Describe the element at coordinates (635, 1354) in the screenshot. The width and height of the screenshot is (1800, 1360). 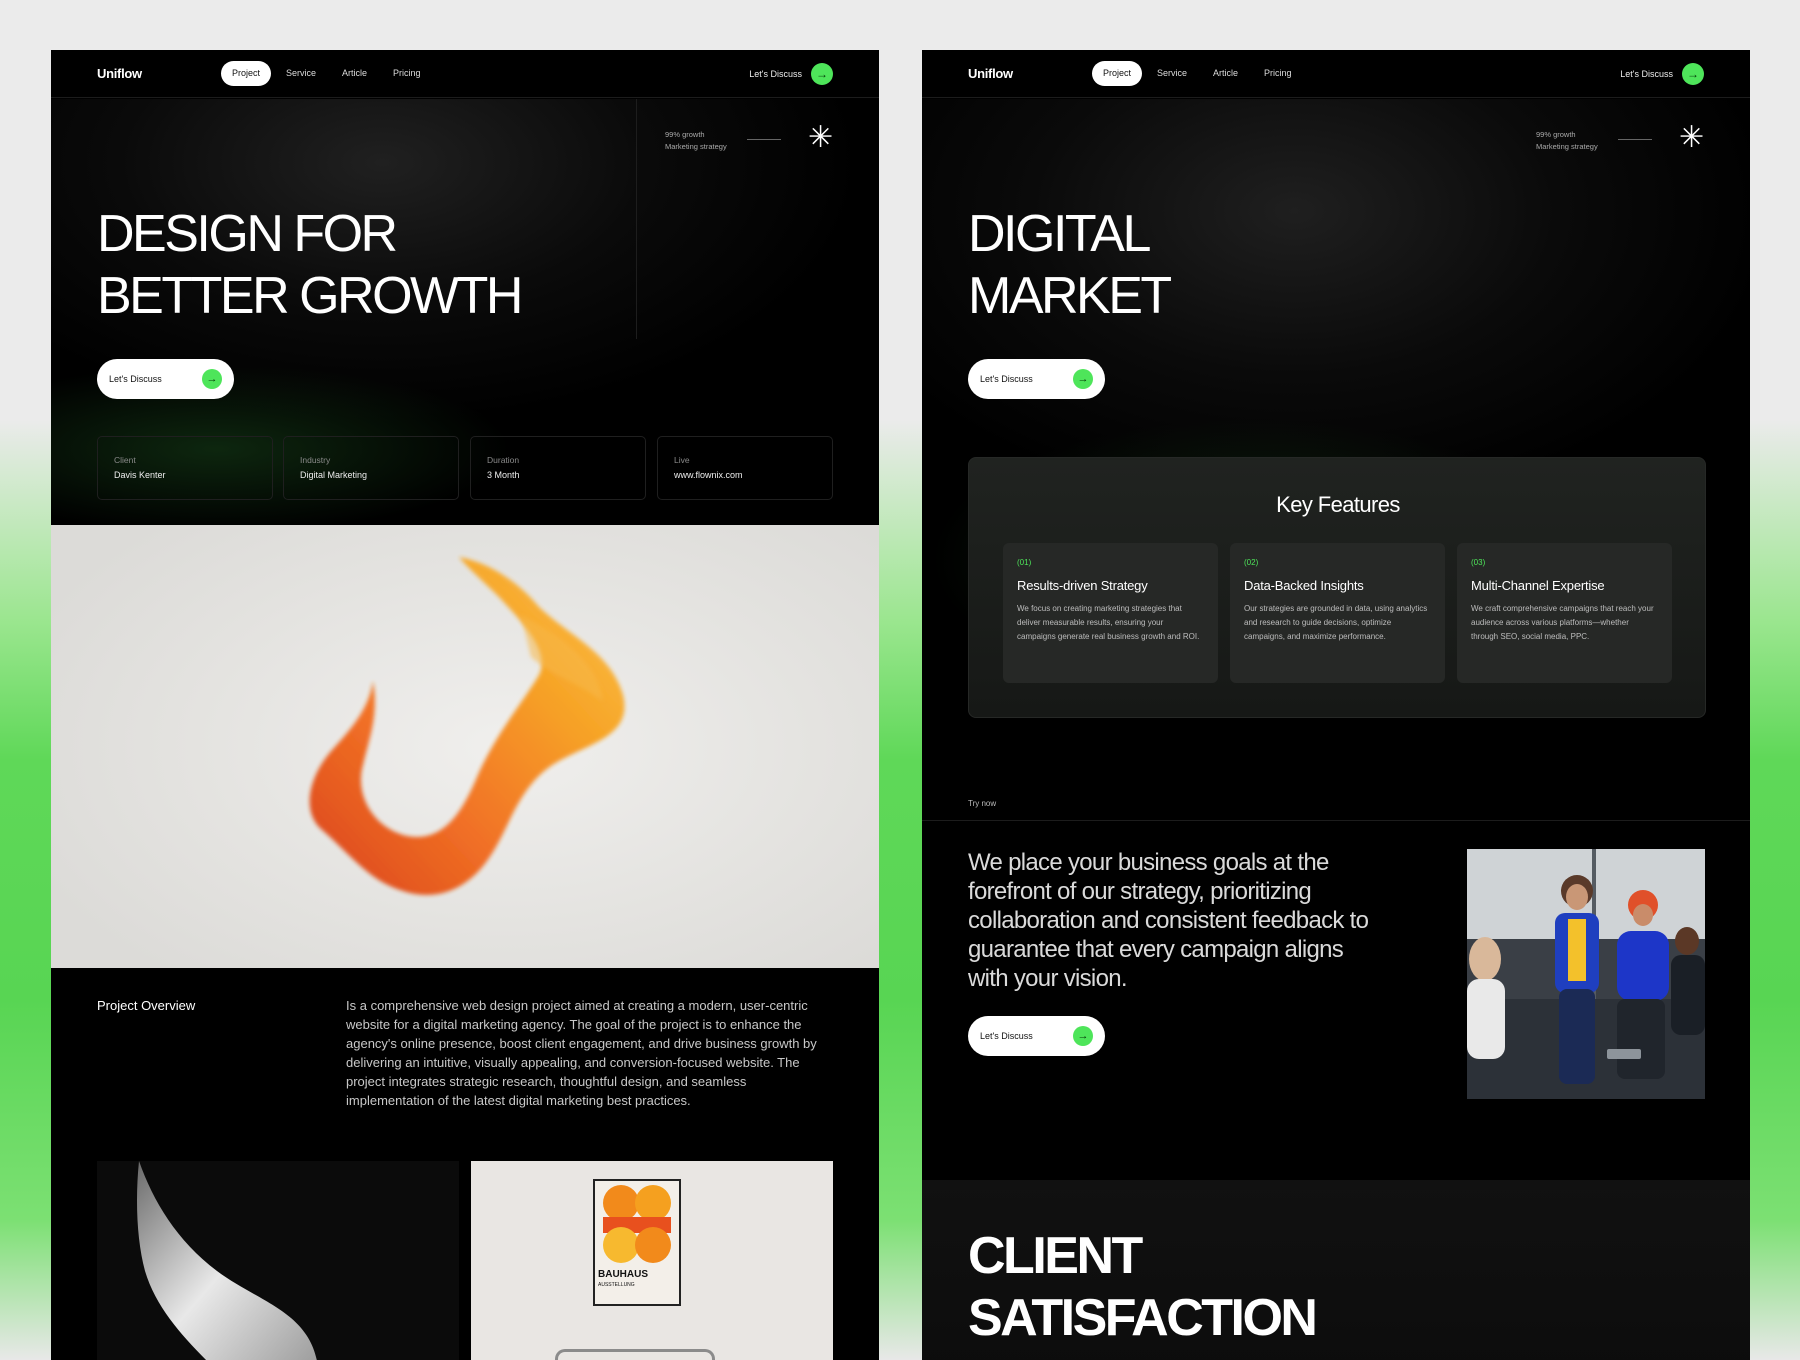
I see `chair-back` at that location.